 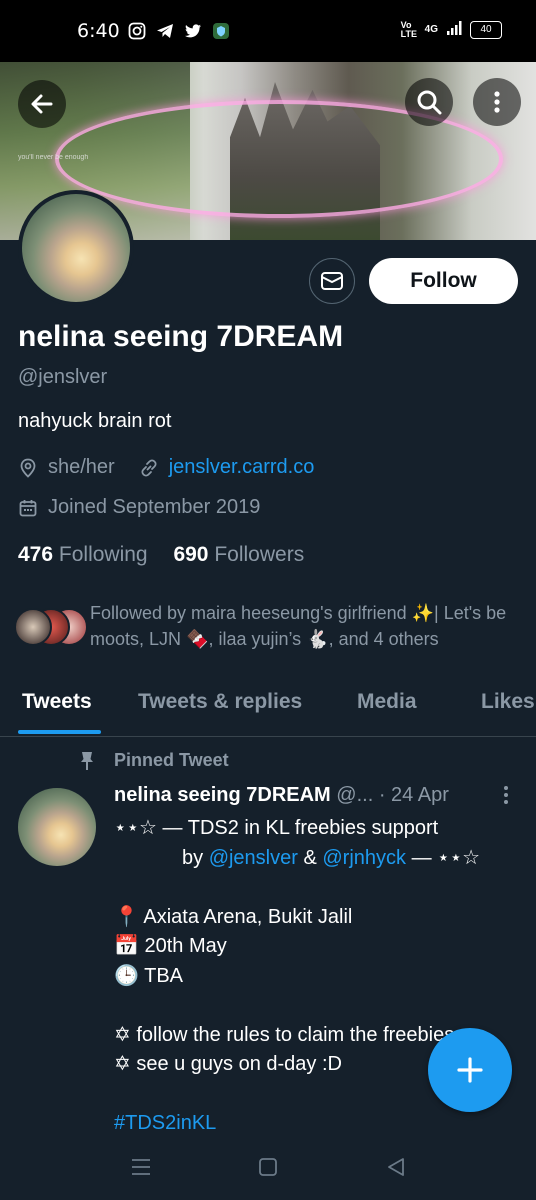 What do you see at coordinates (221, 31) in the screenshot?
I see `app-shield-icon` at bounding box center [221, 31].